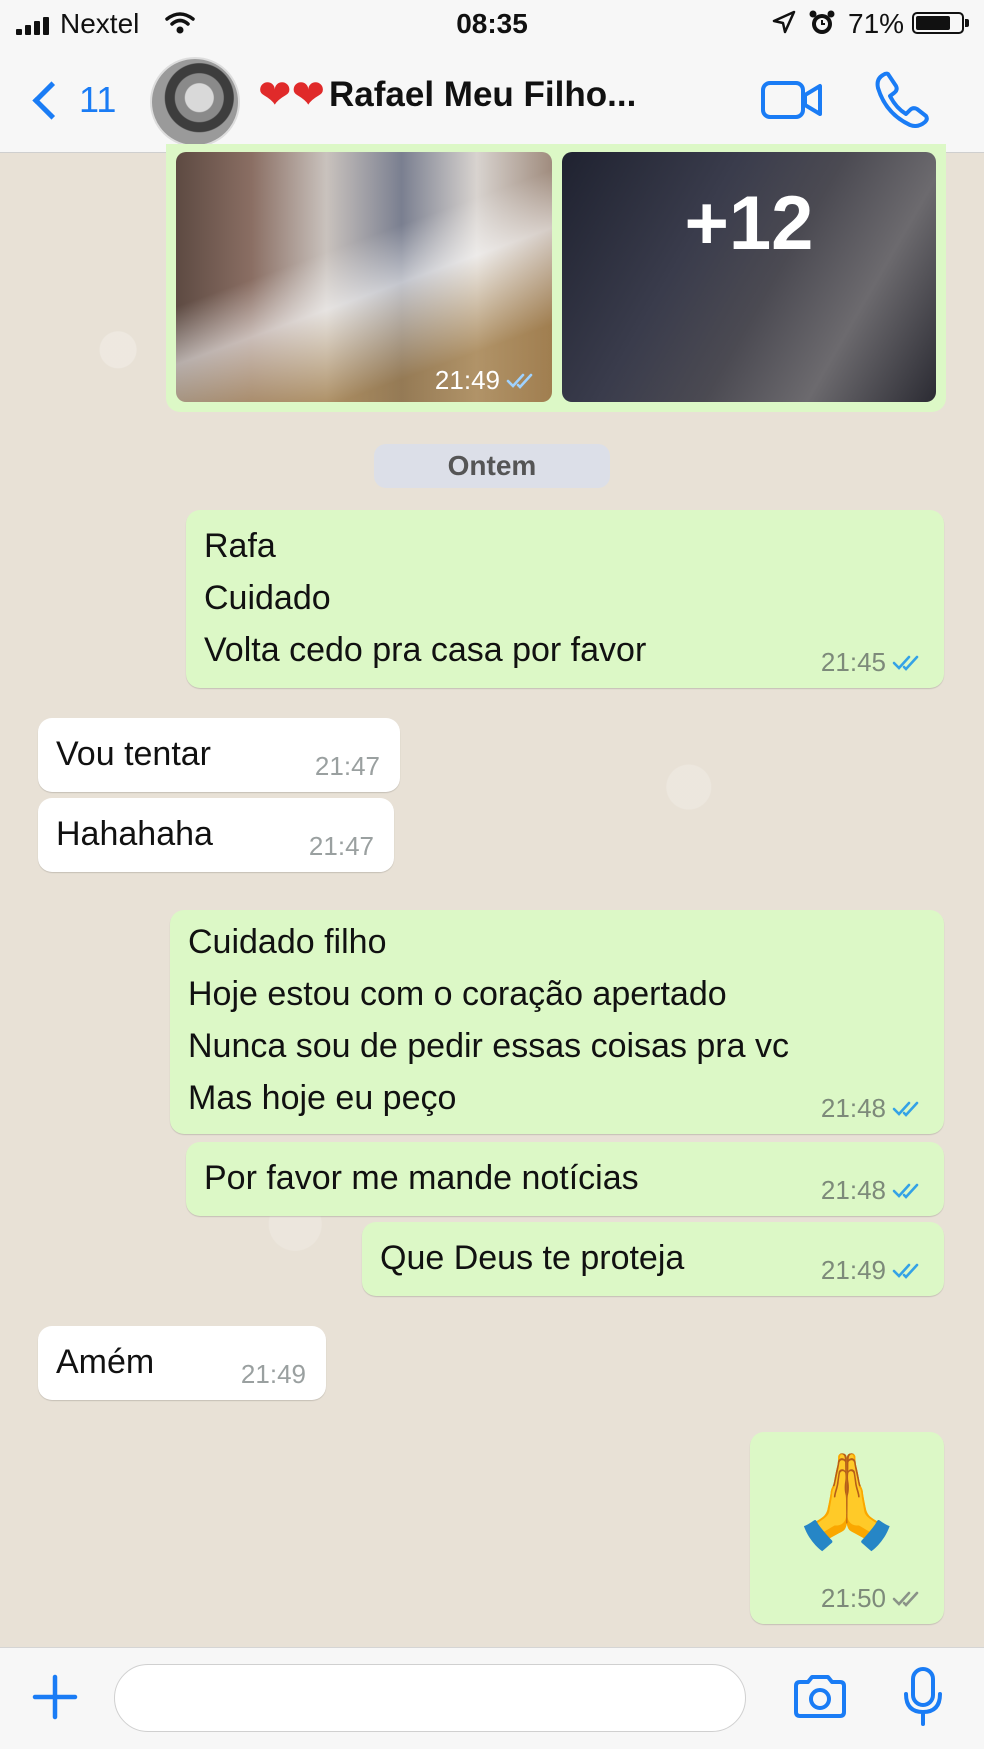 The image size is (984, 1749). I want to click on message-line: Cuidado, so click(267, 598).